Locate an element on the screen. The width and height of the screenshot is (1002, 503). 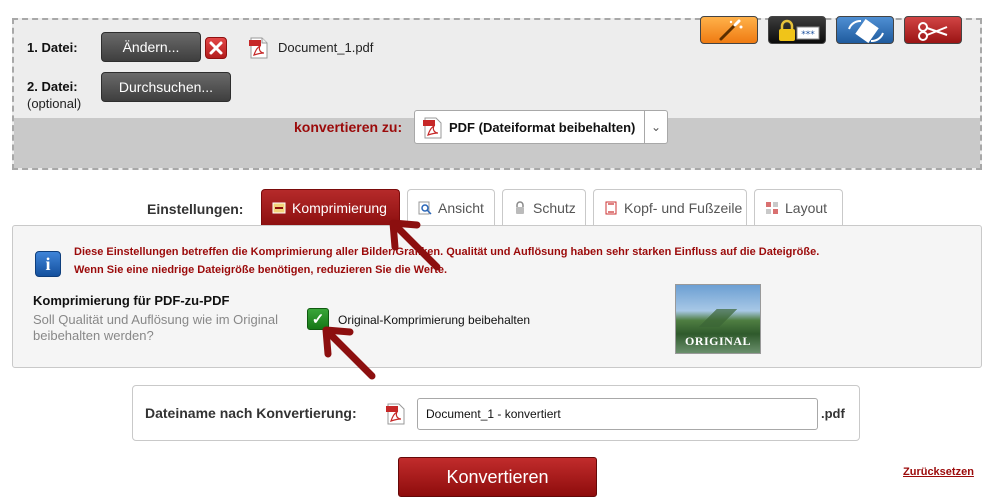
magnifier-icon is located at coordinates (425, 208).